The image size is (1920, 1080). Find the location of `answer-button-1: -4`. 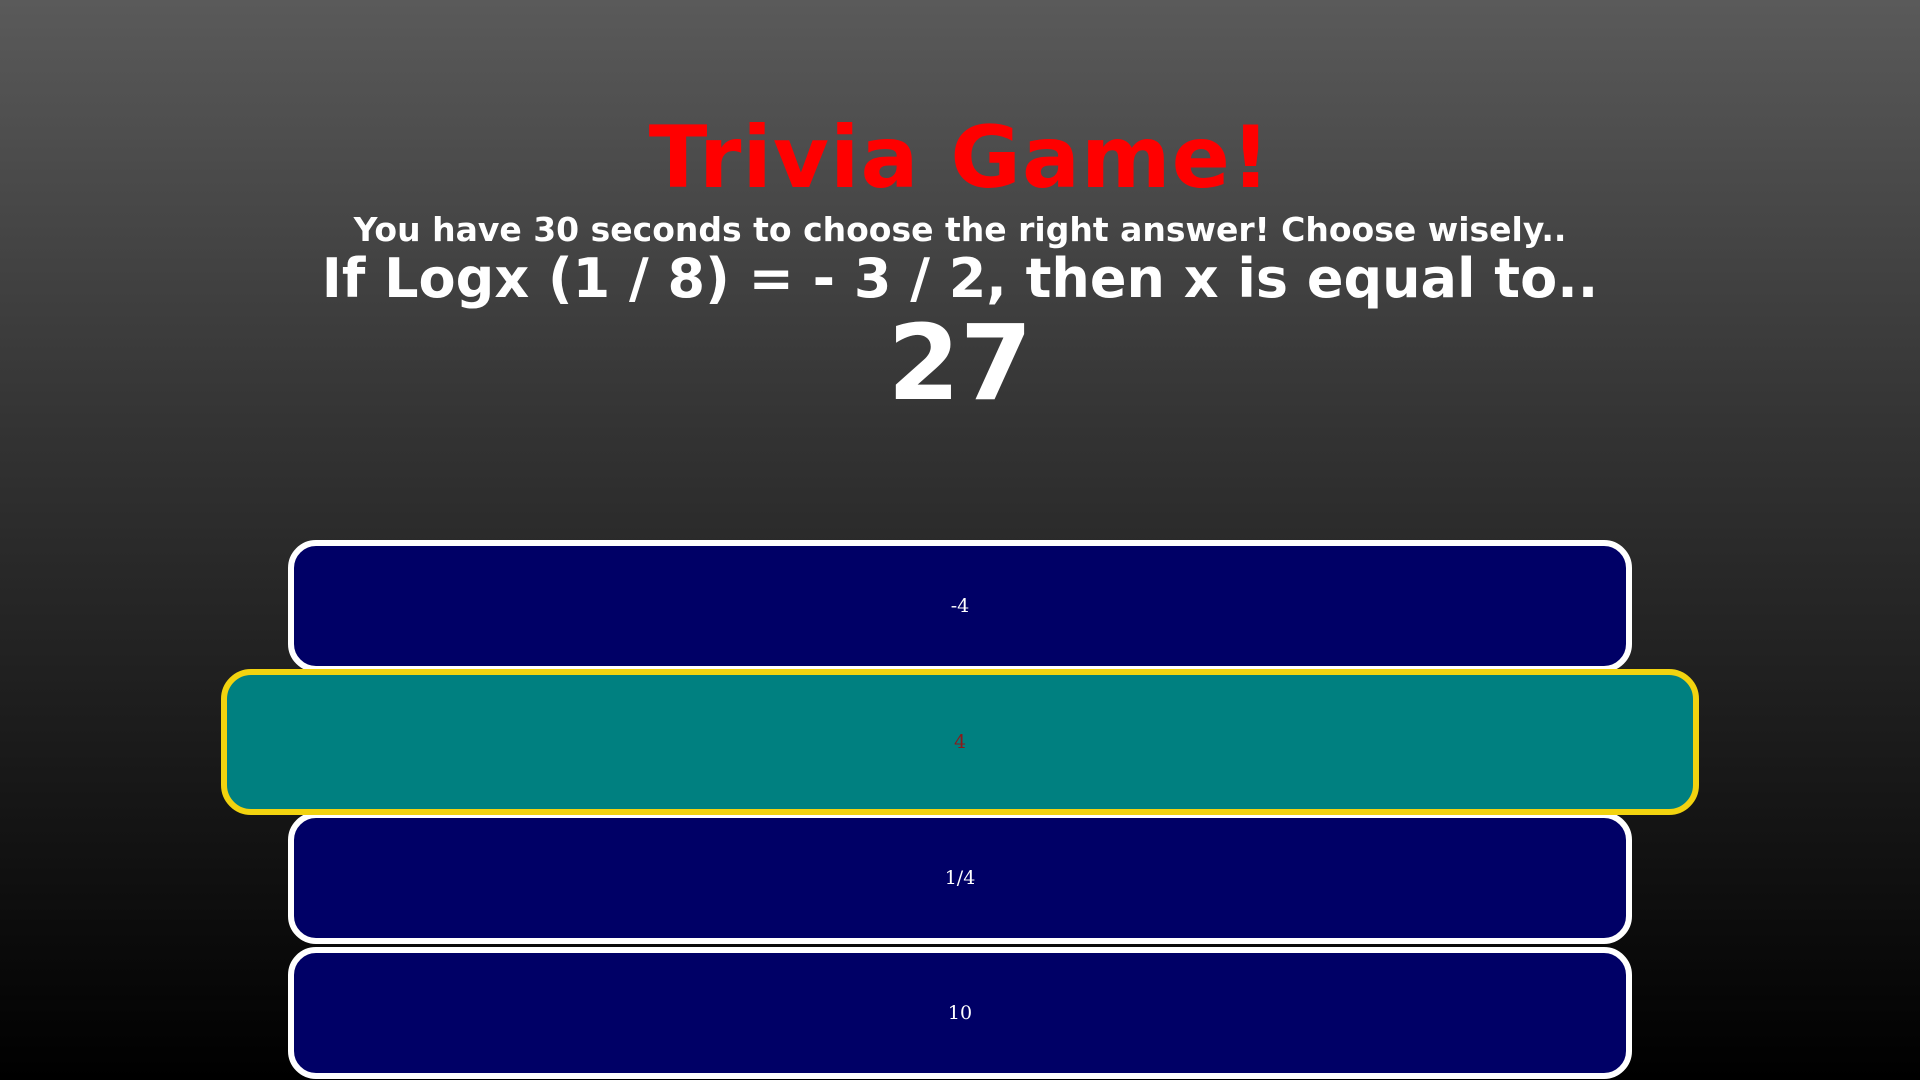

answer-button-1: -4 is located at coordinates (960, 606).